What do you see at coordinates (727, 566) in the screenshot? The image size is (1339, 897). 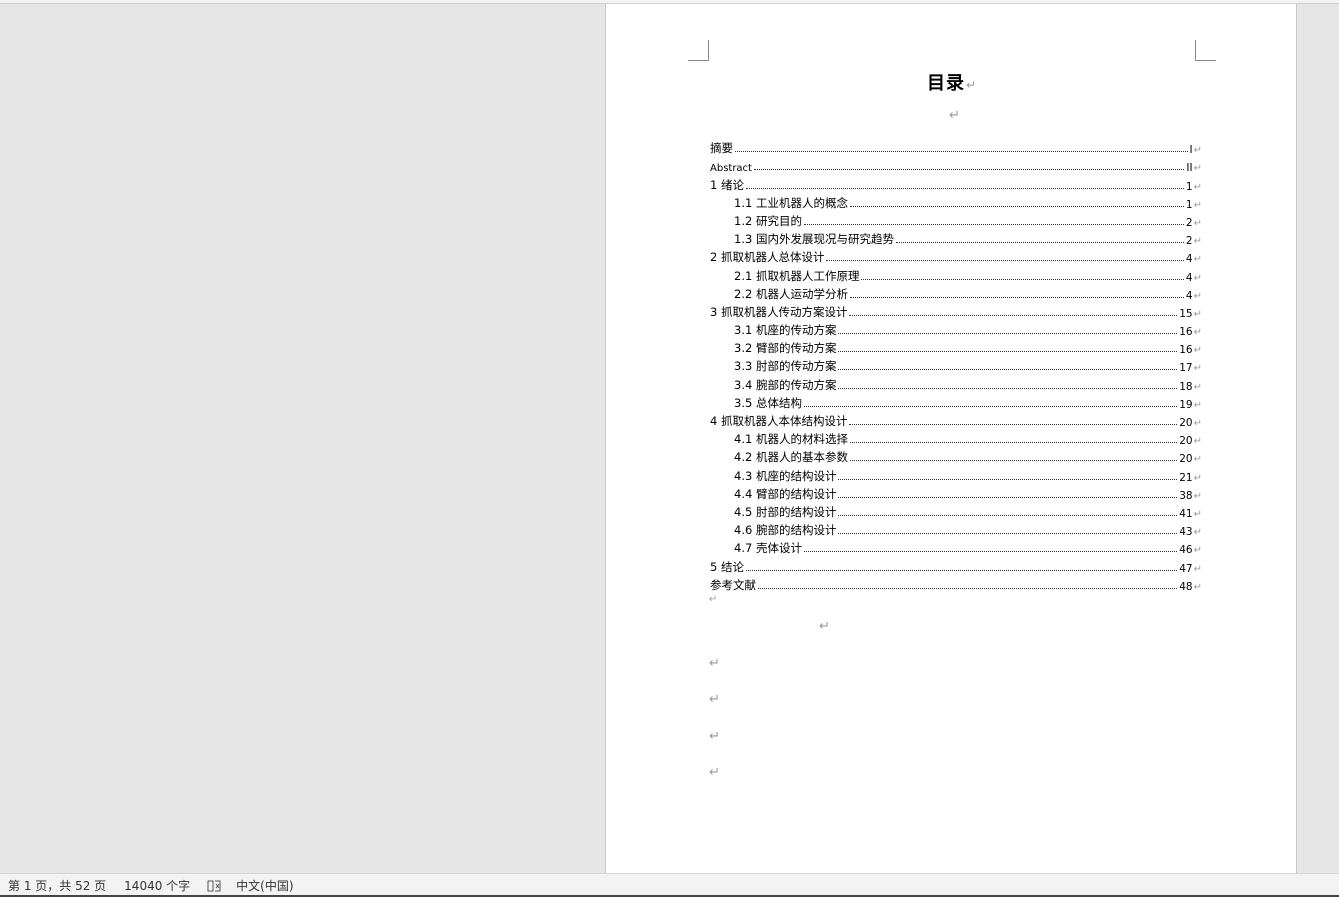 I see `toc-entry-label: 5 结论` at bounding box center [727, 566].